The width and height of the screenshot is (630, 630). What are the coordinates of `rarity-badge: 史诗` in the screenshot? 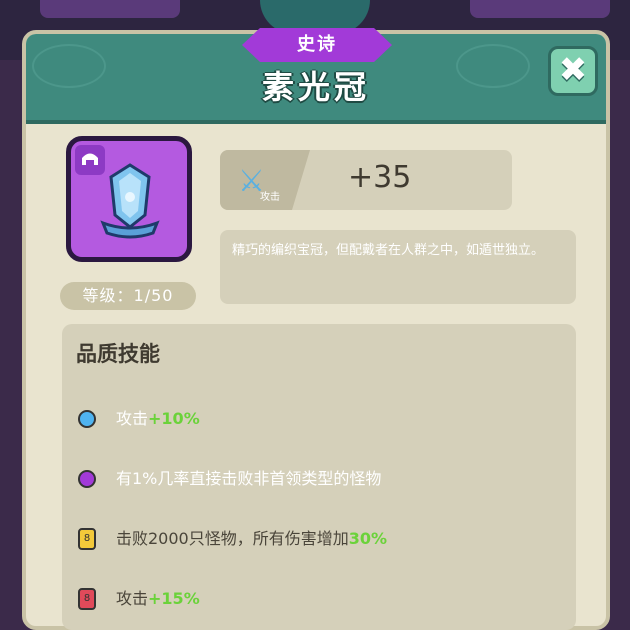 It's located at (317, 45).